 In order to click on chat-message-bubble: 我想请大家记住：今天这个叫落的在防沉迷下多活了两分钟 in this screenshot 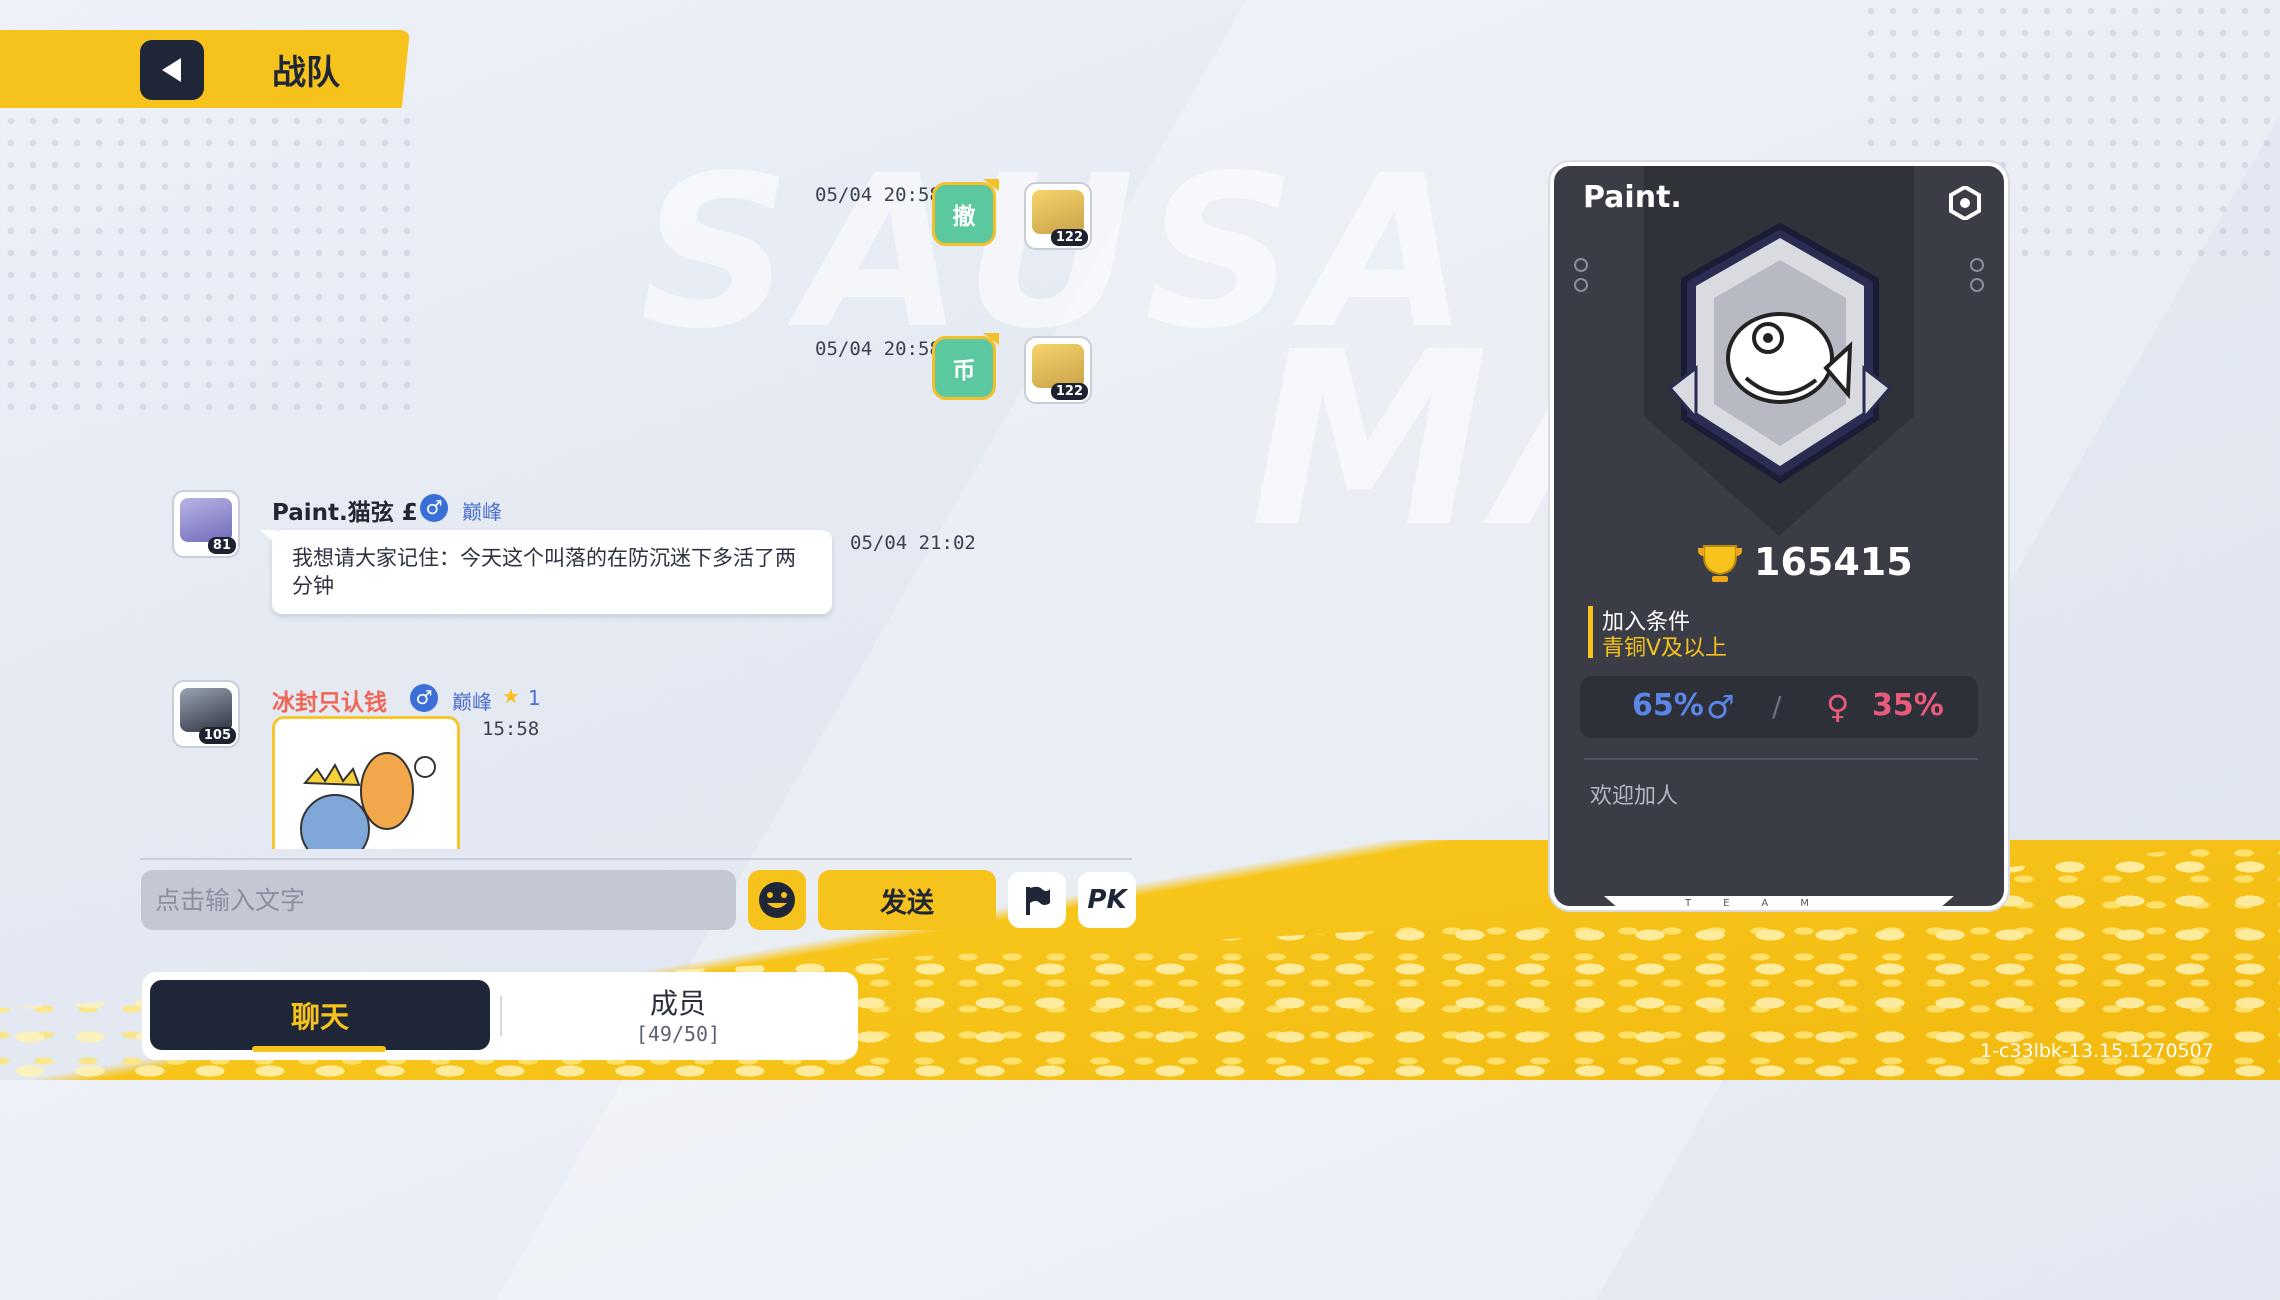, I will do `click(546, 572)`.